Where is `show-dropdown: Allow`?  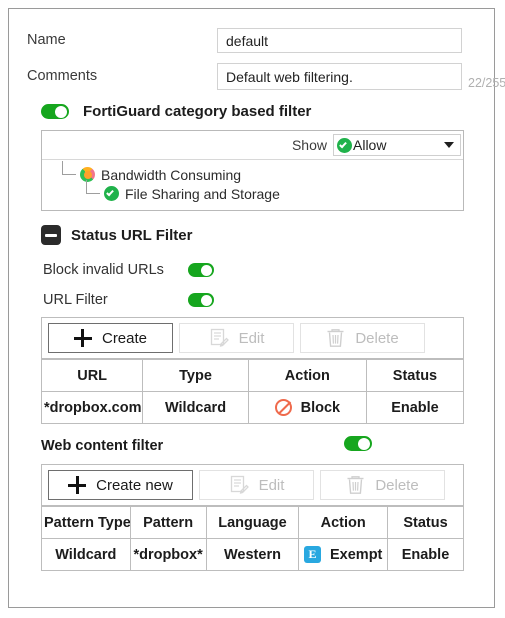 show-dropdown: Allow is located at coordinates (397, 145).